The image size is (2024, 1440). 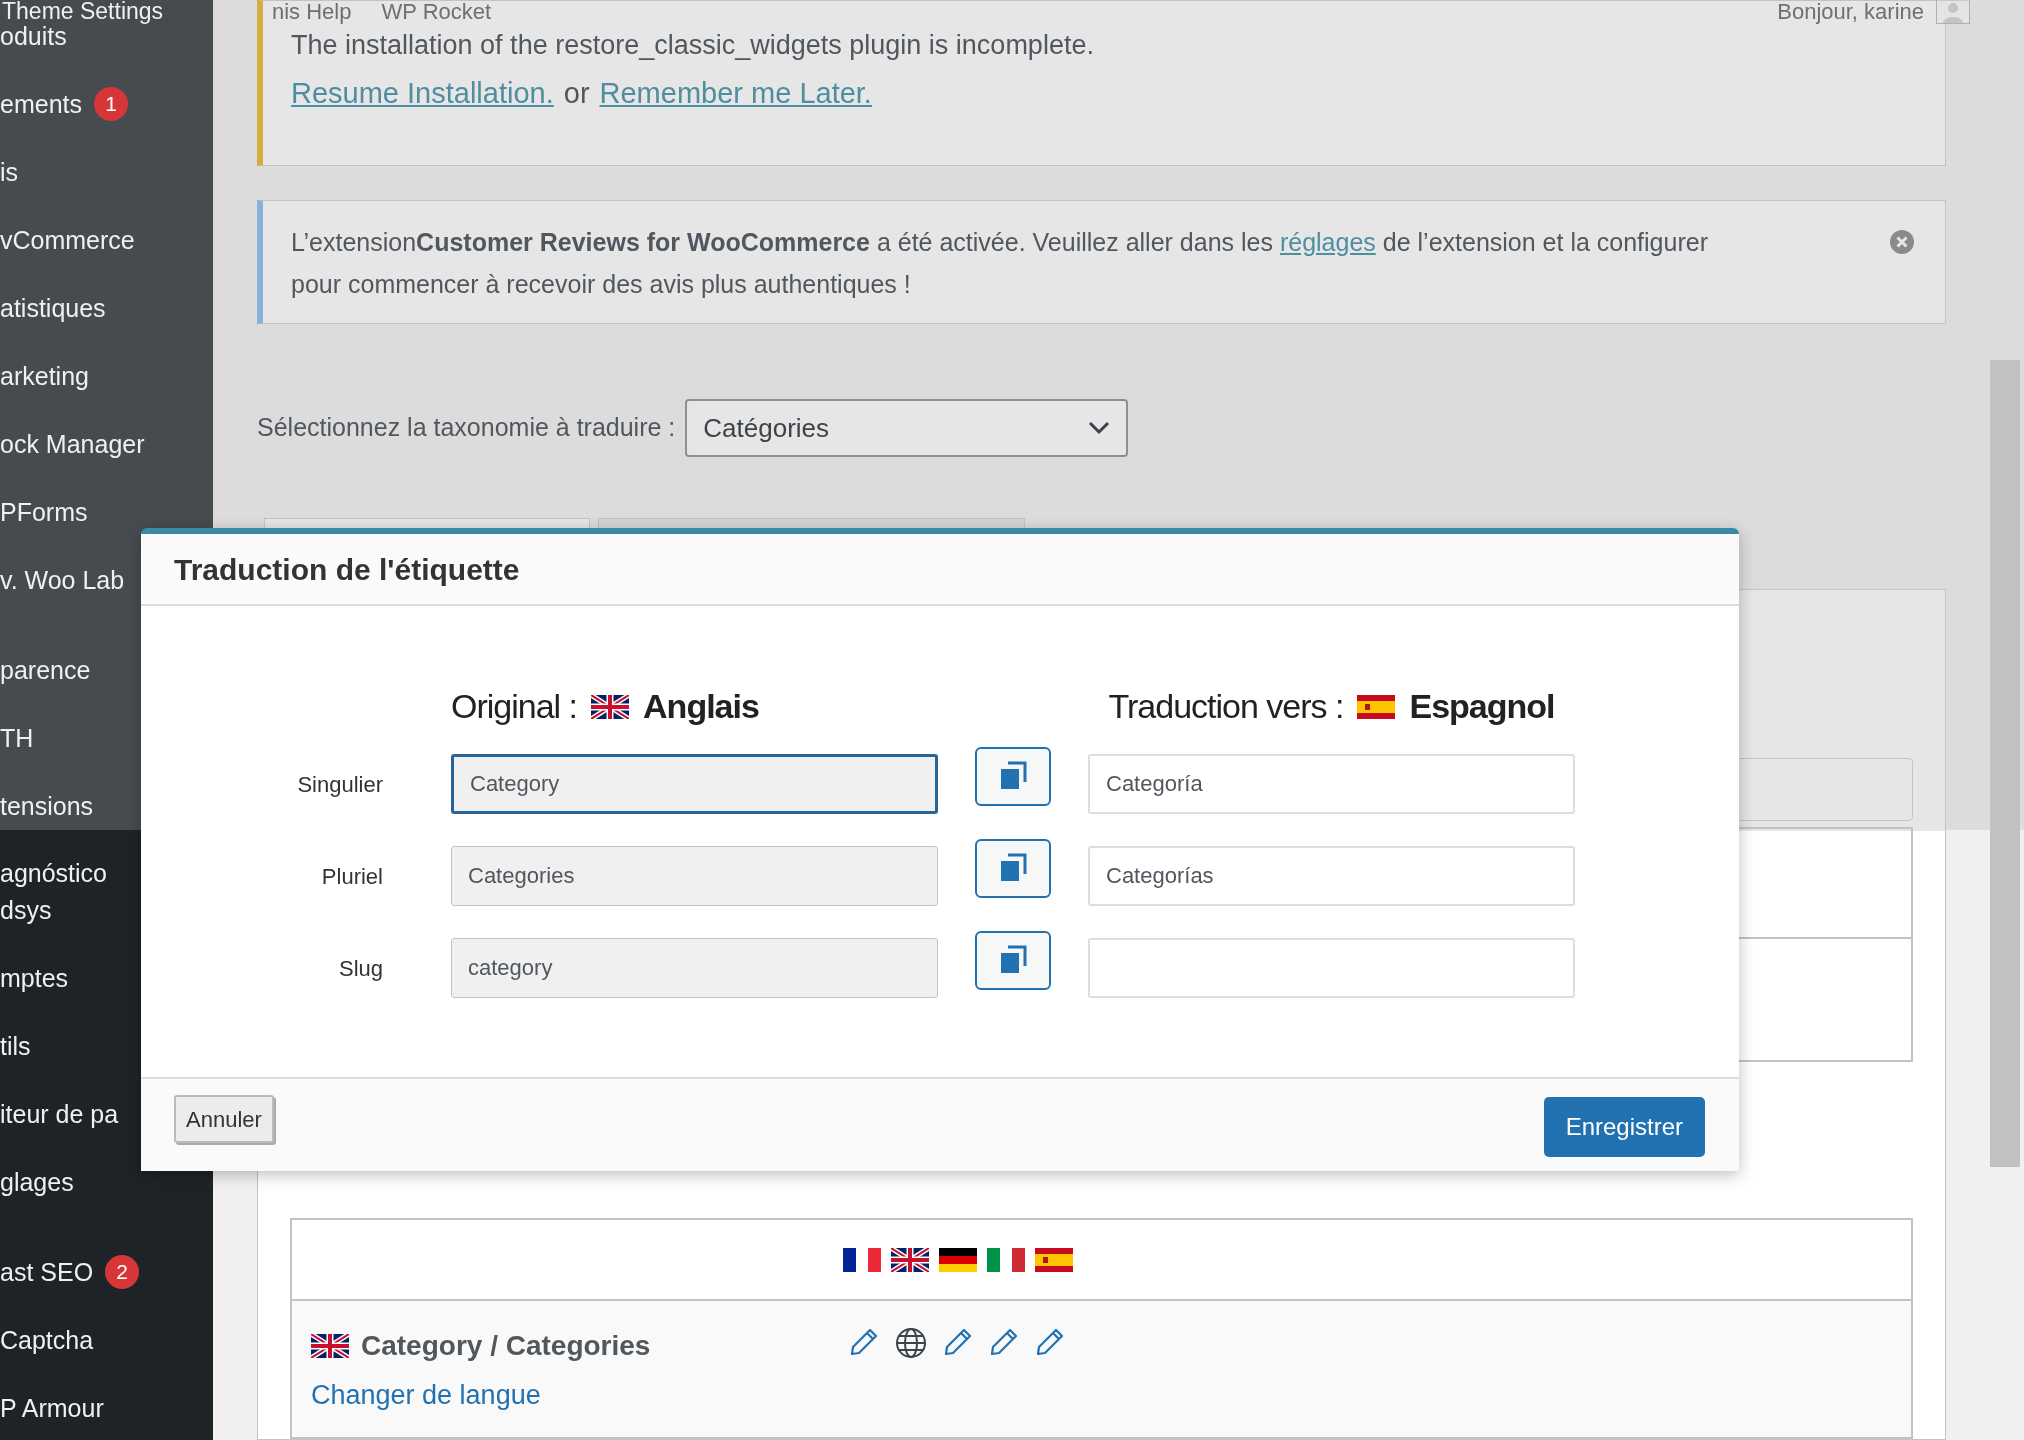 I want to click on count-badge: 1, so click(x=111, y=104).